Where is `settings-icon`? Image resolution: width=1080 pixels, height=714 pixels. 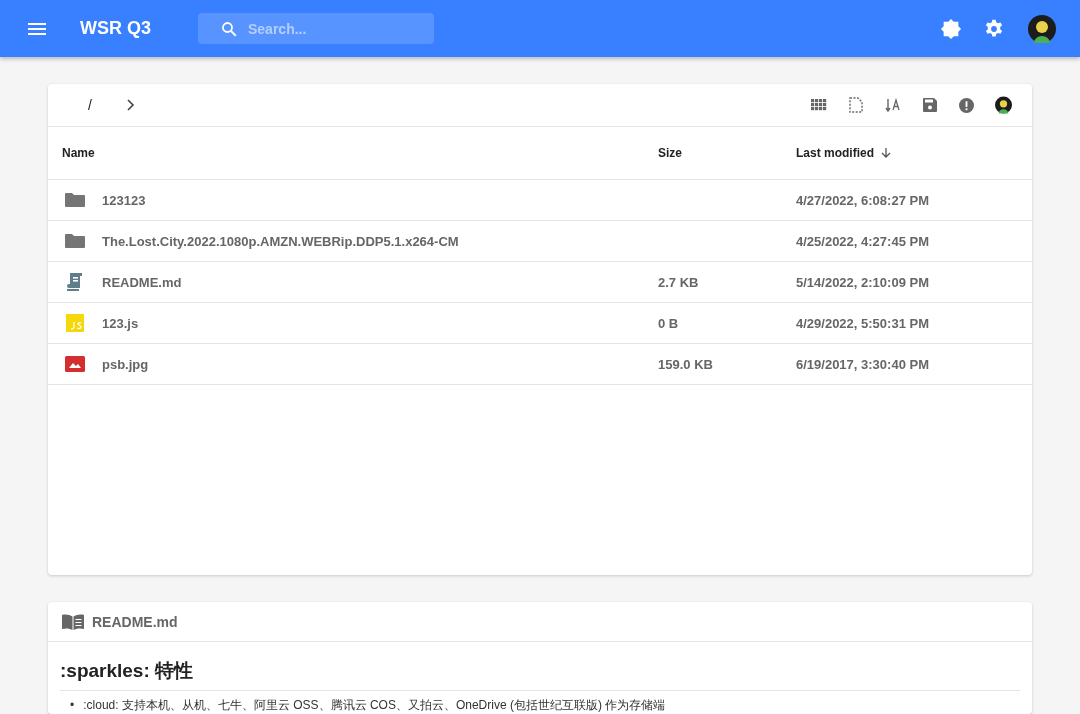 settings-icon is located at coordinates (994, 28).